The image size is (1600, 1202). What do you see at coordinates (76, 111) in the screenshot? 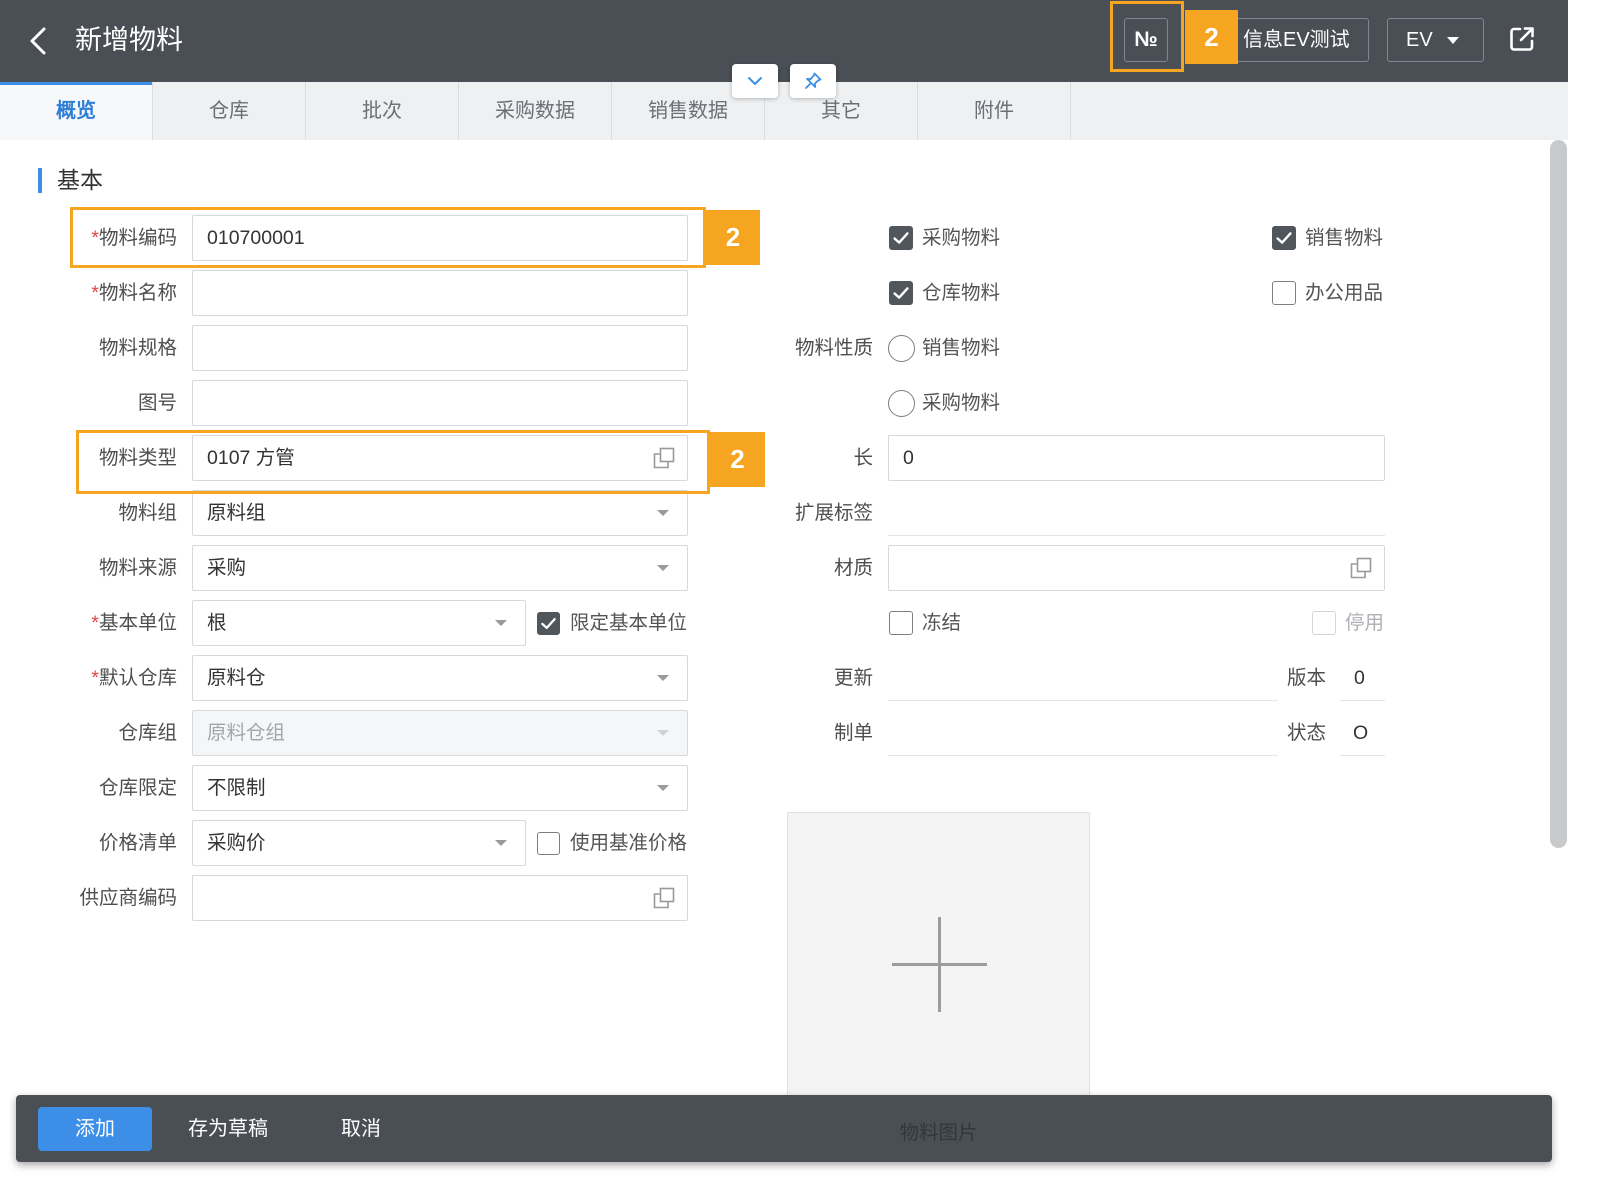
I see `tab-overview: 概览` at bounding box center [76, 111].